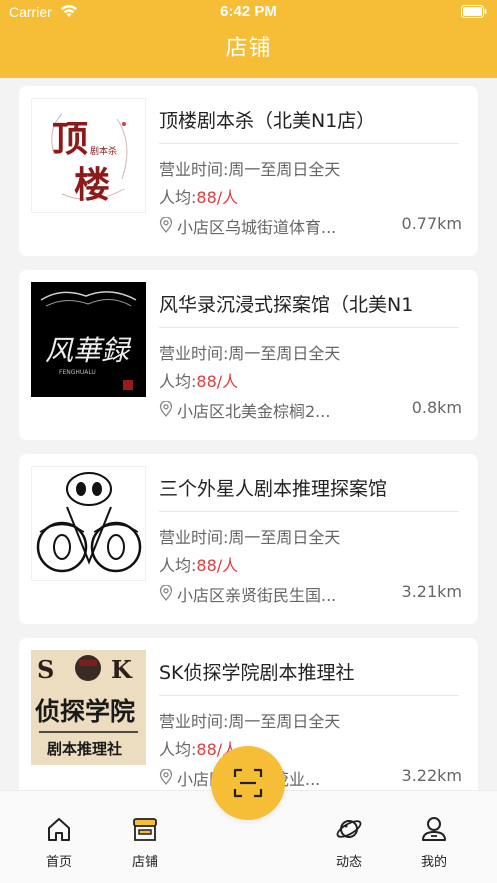 Image resolution: width=497 pixels, height=883 pixels. What do you see at coordinates (59, 829) in the screenshot?
I see `home-icon` at bounding box center [59, 829].